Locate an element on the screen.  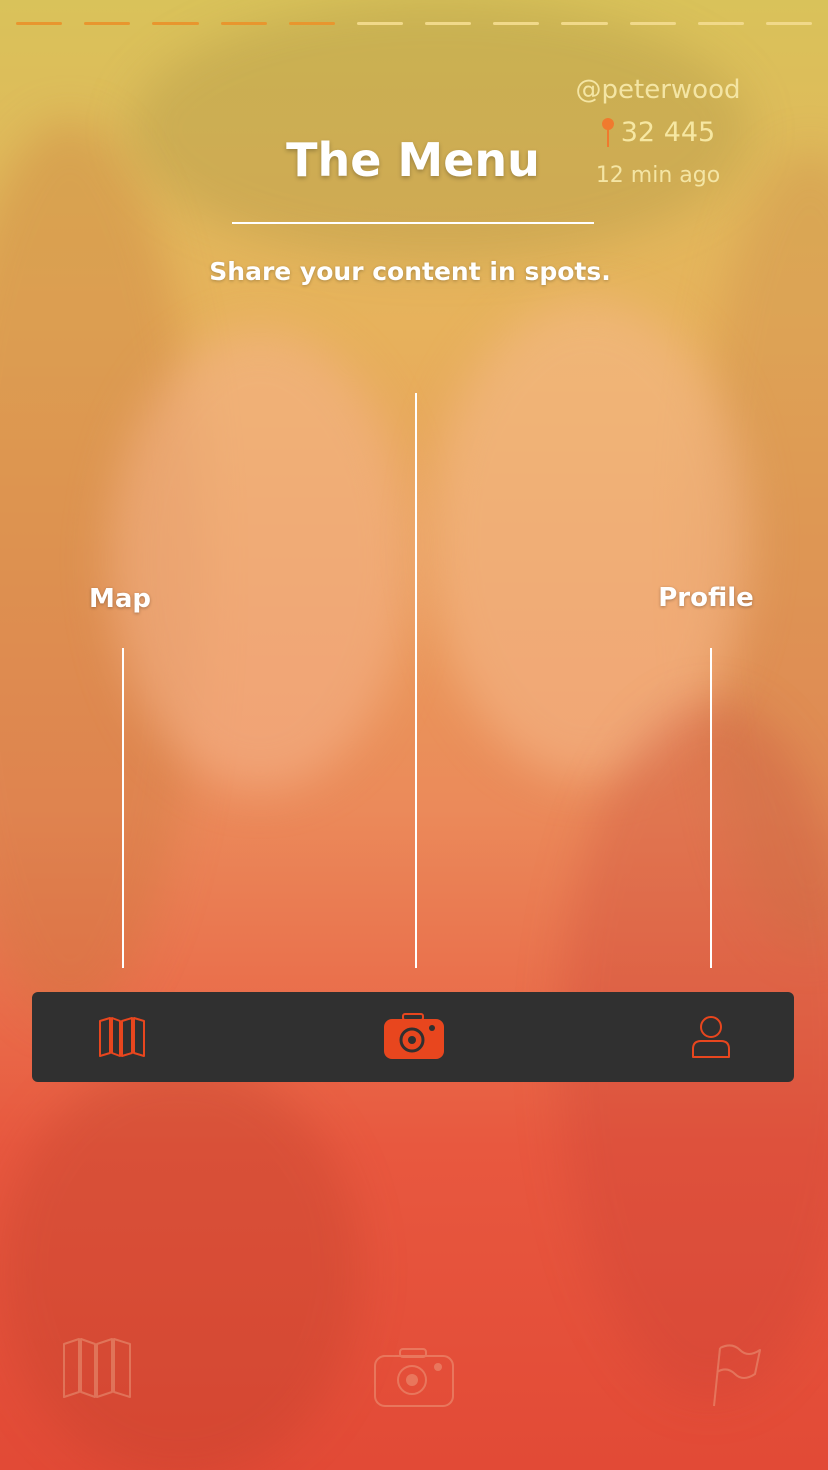
username: @peterwood is located at coordinates (658, 90).